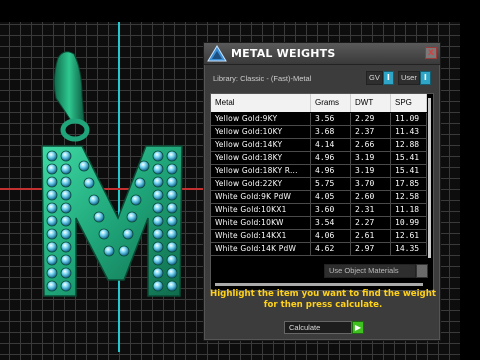  I want to click on user-toggle-switch: I, so click(425, 78).